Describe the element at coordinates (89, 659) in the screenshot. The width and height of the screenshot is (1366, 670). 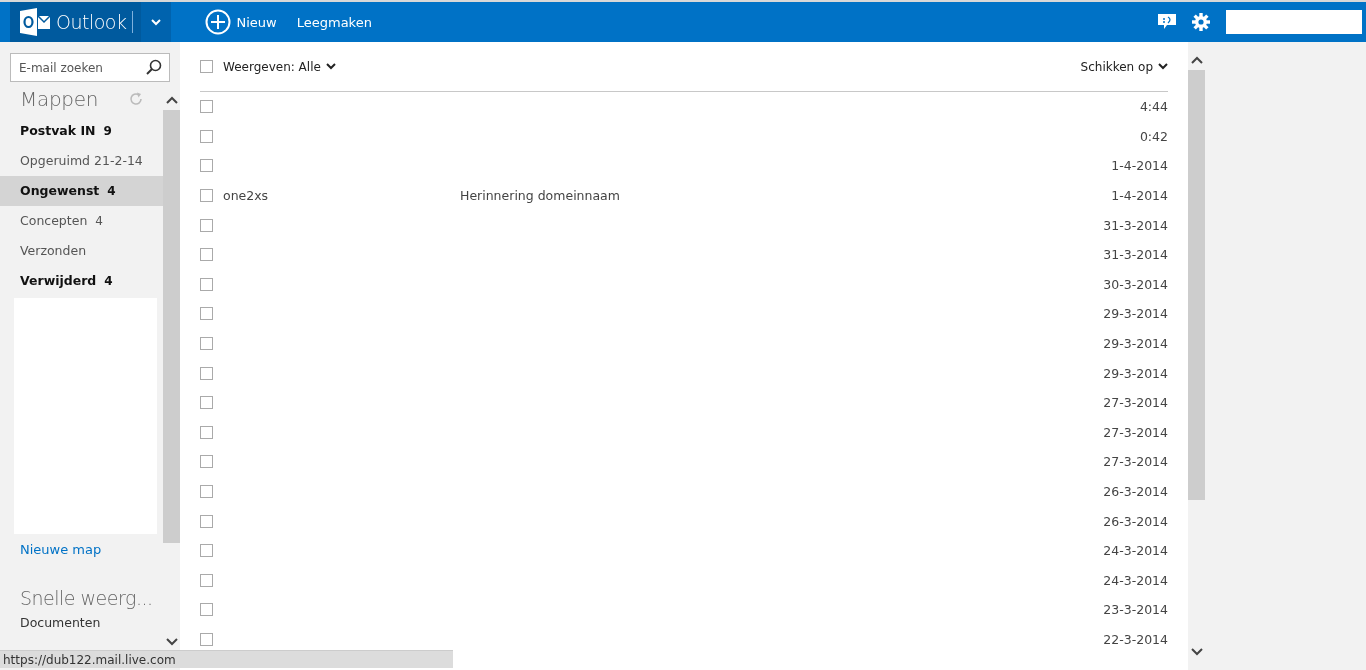
I see `status-url: https://dub122.mail.live.com` at that location.